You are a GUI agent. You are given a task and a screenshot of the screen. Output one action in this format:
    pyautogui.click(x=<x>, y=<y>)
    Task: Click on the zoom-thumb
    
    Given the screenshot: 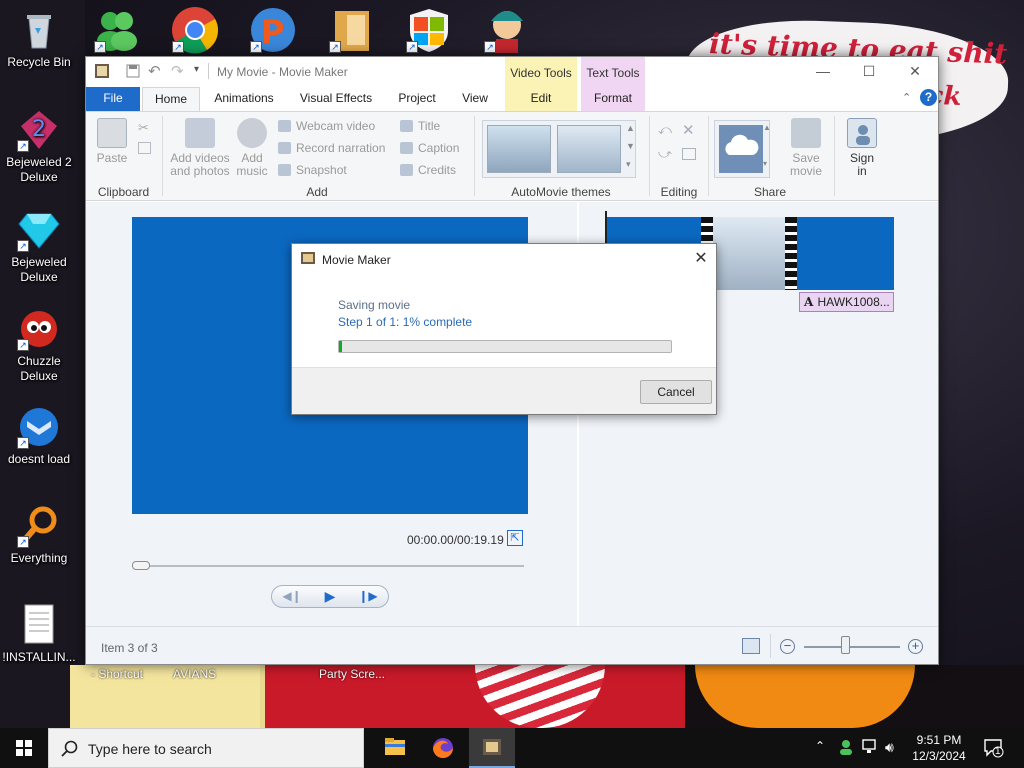 What is the action you would take?
    pyautogui.click(x=845, y=645)
    